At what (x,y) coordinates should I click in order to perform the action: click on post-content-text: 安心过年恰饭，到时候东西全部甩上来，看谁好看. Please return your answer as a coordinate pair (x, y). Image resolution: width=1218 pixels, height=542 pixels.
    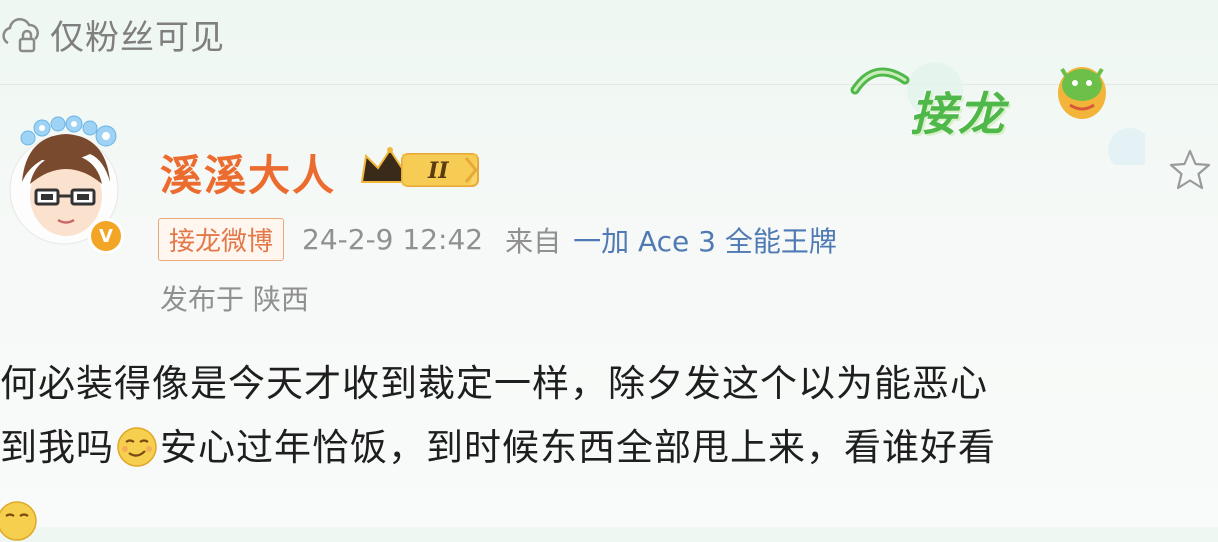
    Looking at the image, I should click on (578, 447).